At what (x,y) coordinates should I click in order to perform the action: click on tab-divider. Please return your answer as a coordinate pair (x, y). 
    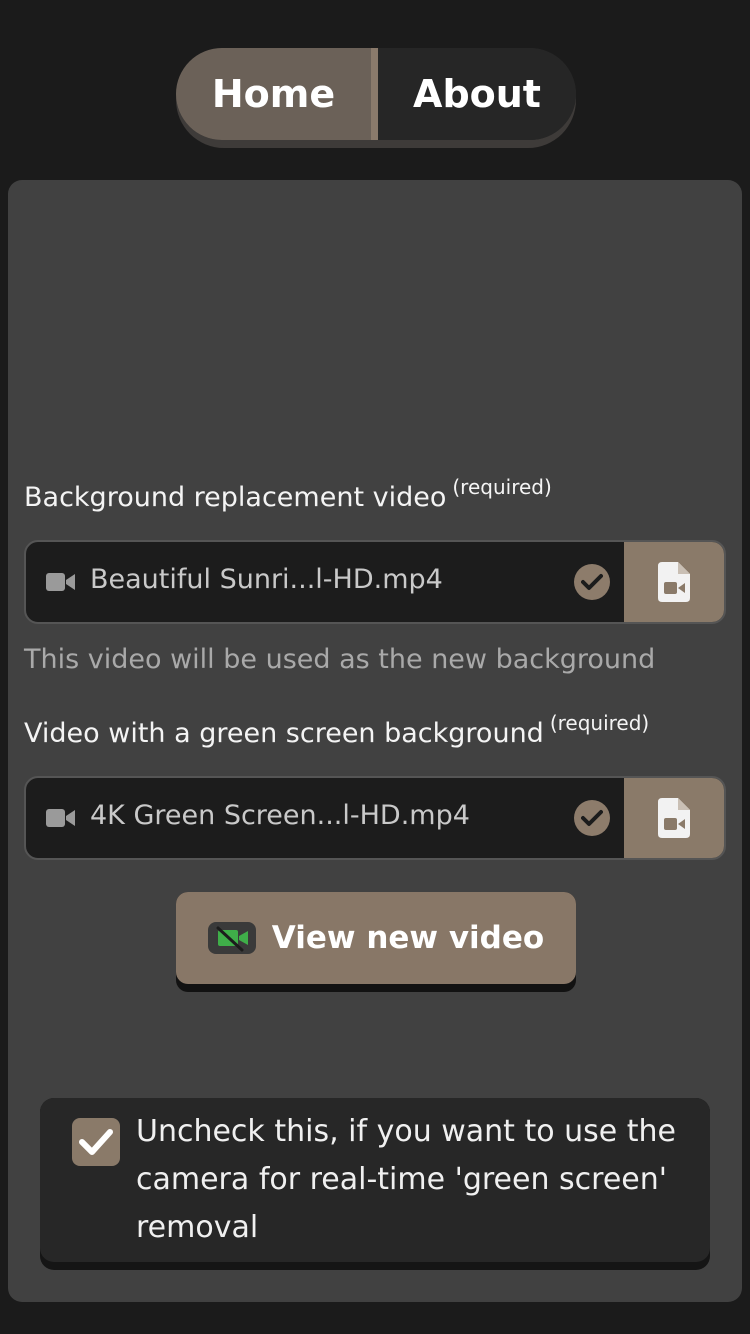
    Looking at the image, I should click on (374, 94).